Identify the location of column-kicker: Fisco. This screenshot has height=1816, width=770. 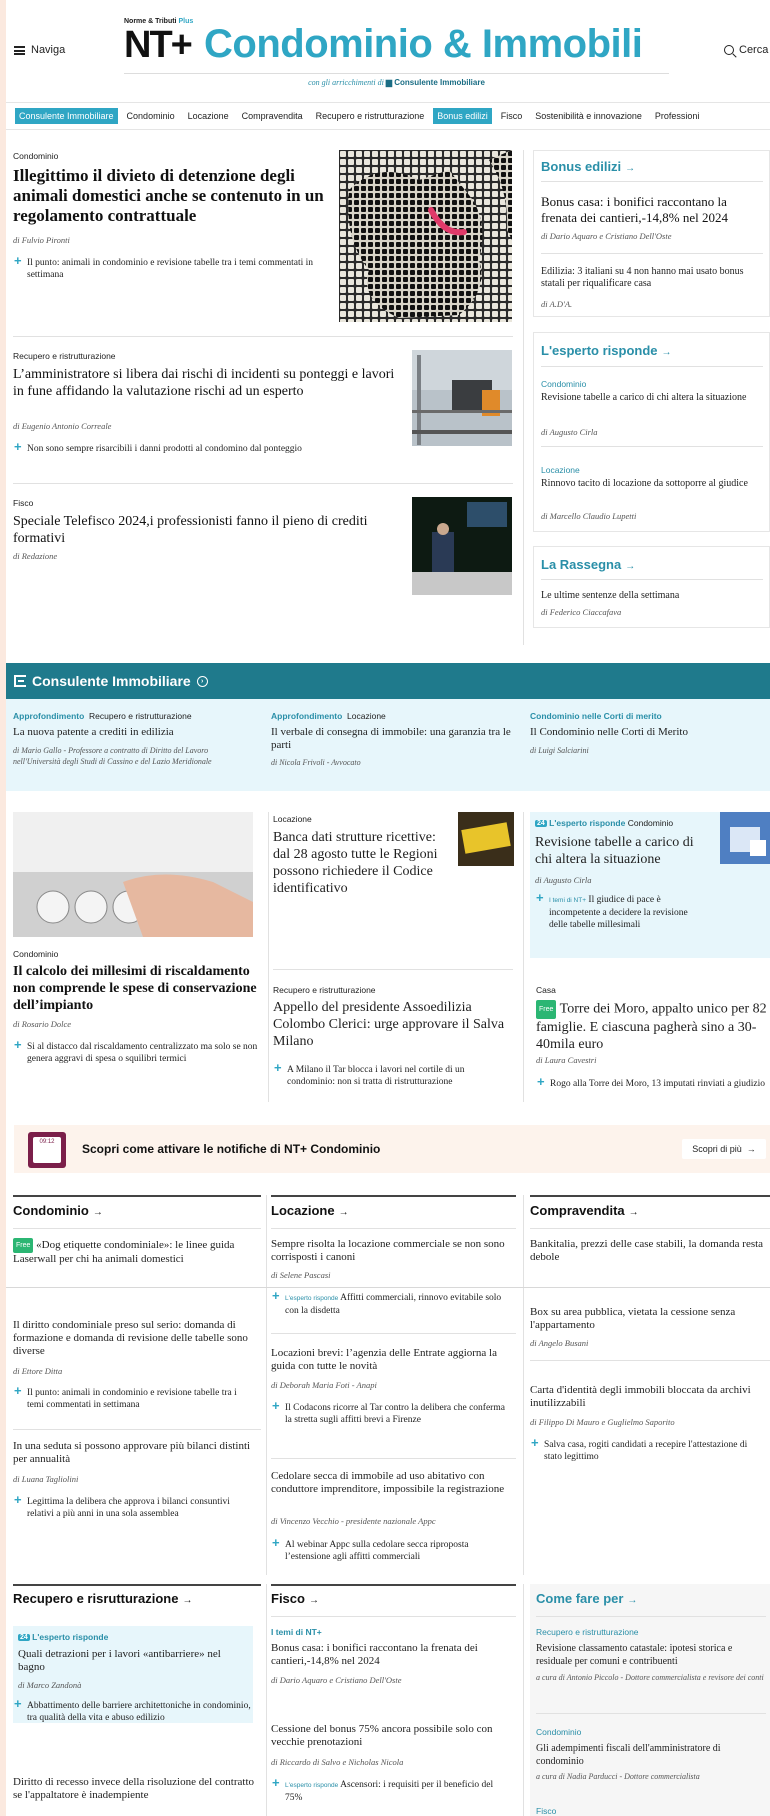
(546, 1811).